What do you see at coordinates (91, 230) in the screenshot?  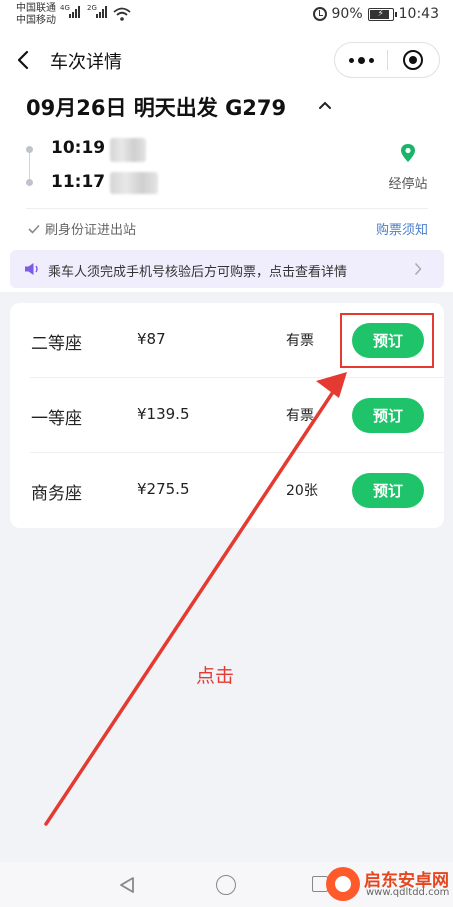 I see `id-check-text: 刷身份证进出站` at bounding box center [91, 230].